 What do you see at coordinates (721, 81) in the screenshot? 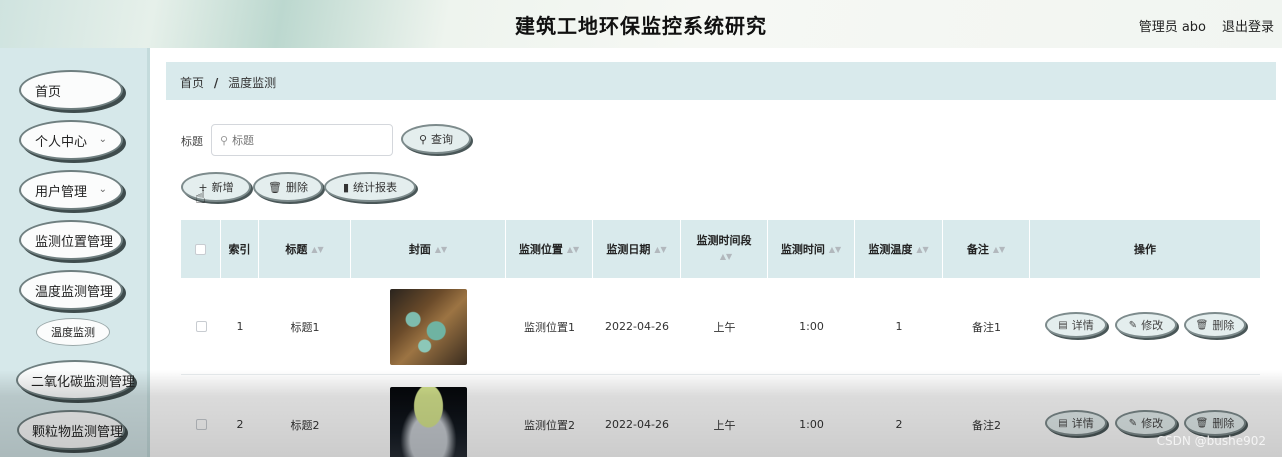
I see `breadcrumb: 首页 / 温度监测` at bounding box center [721, 81].